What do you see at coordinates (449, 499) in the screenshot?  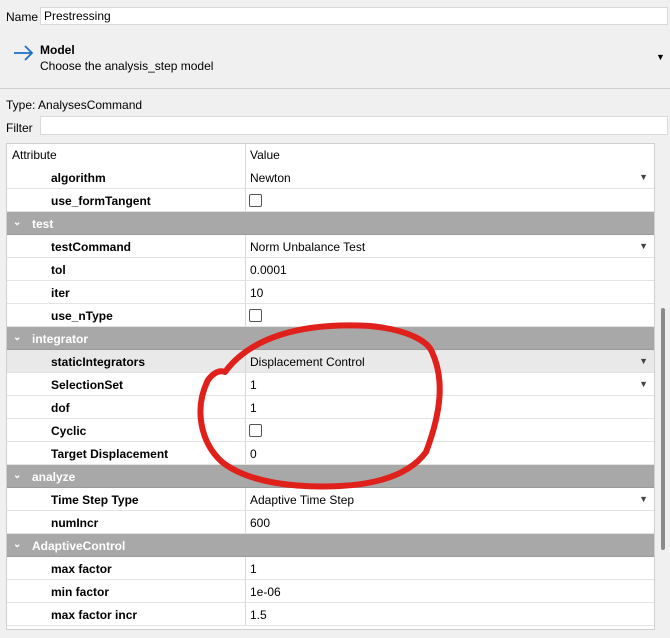 I see `value-cell: Adaptive Time Step ▼` at bounding box center [449, 499].